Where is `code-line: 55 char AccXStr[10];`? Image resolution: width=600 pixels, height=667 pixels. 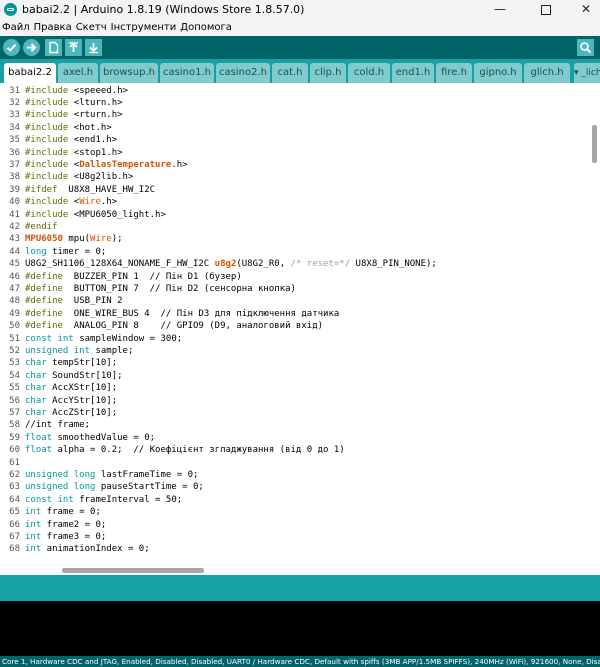
code-line: 55 char AccXStr[10]; is located at coordinates (295, 388).